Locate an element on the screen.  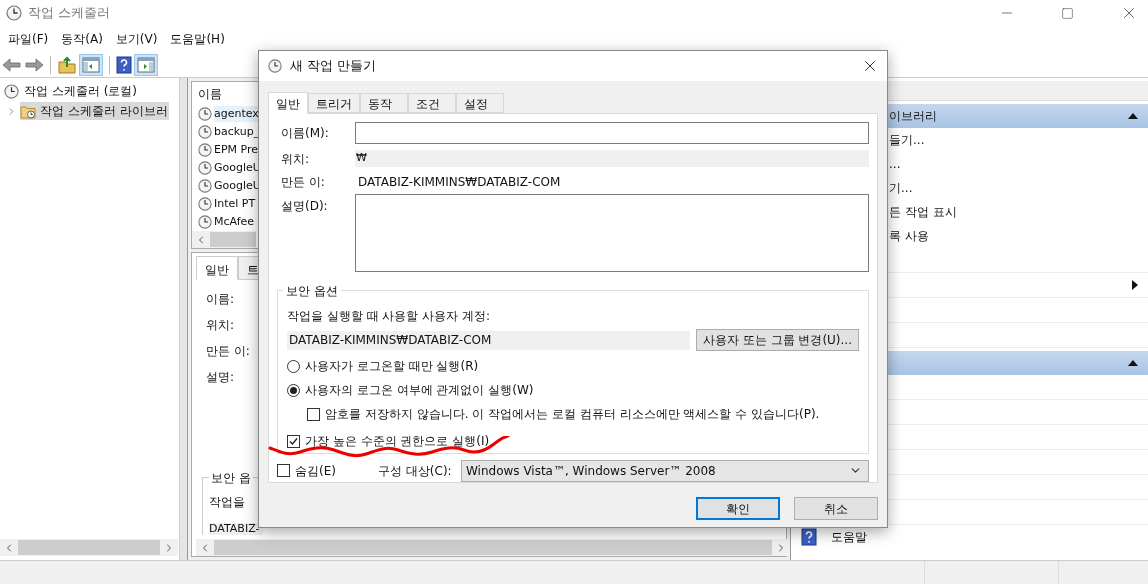
option-label: 숨김(E) is located at coordinates (316, 471).